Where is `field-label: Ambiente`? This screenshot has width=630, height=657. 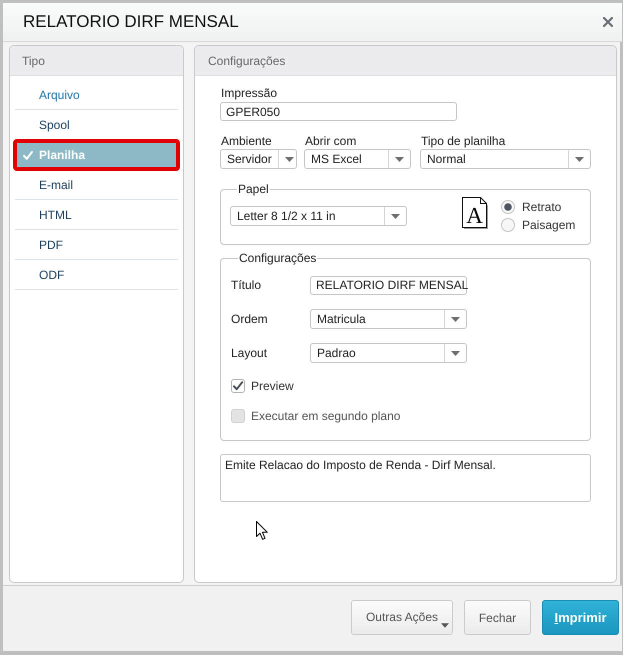
field-label: Ambiente is located at coordinates (247, 141).